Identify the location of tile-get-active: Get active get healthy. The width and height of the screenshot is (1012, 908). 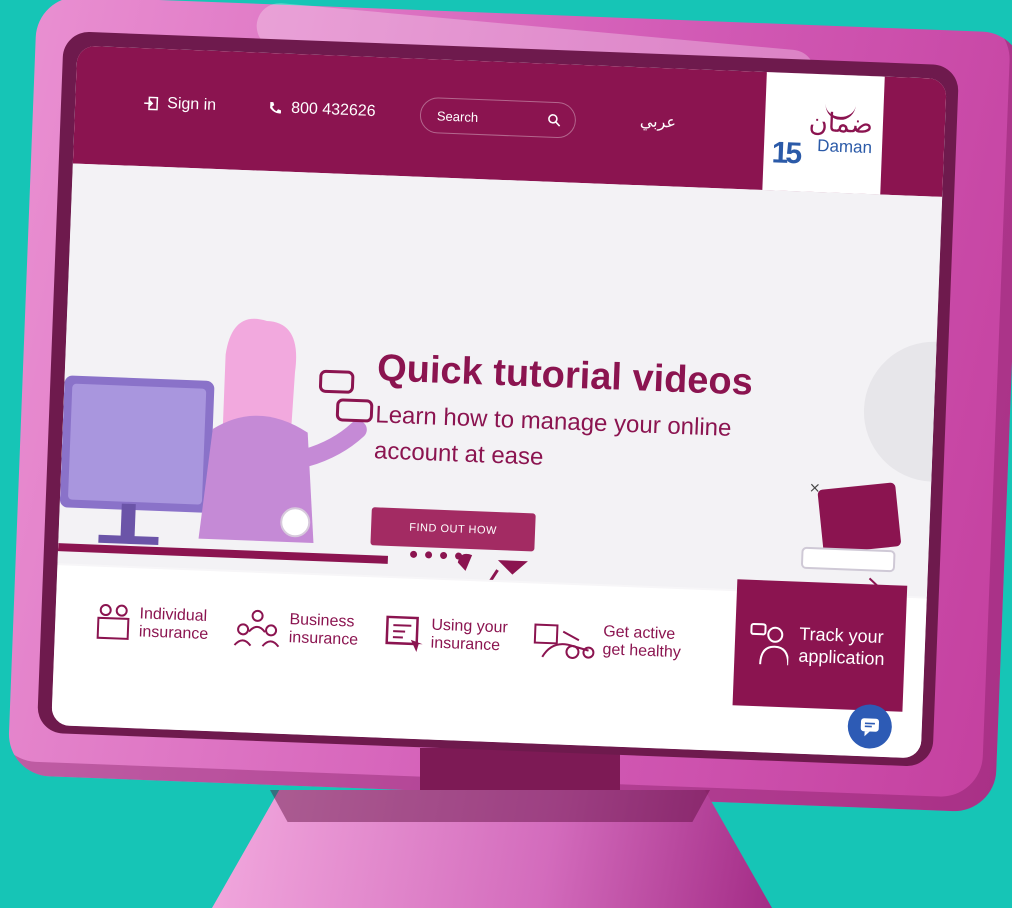
(607, 642).